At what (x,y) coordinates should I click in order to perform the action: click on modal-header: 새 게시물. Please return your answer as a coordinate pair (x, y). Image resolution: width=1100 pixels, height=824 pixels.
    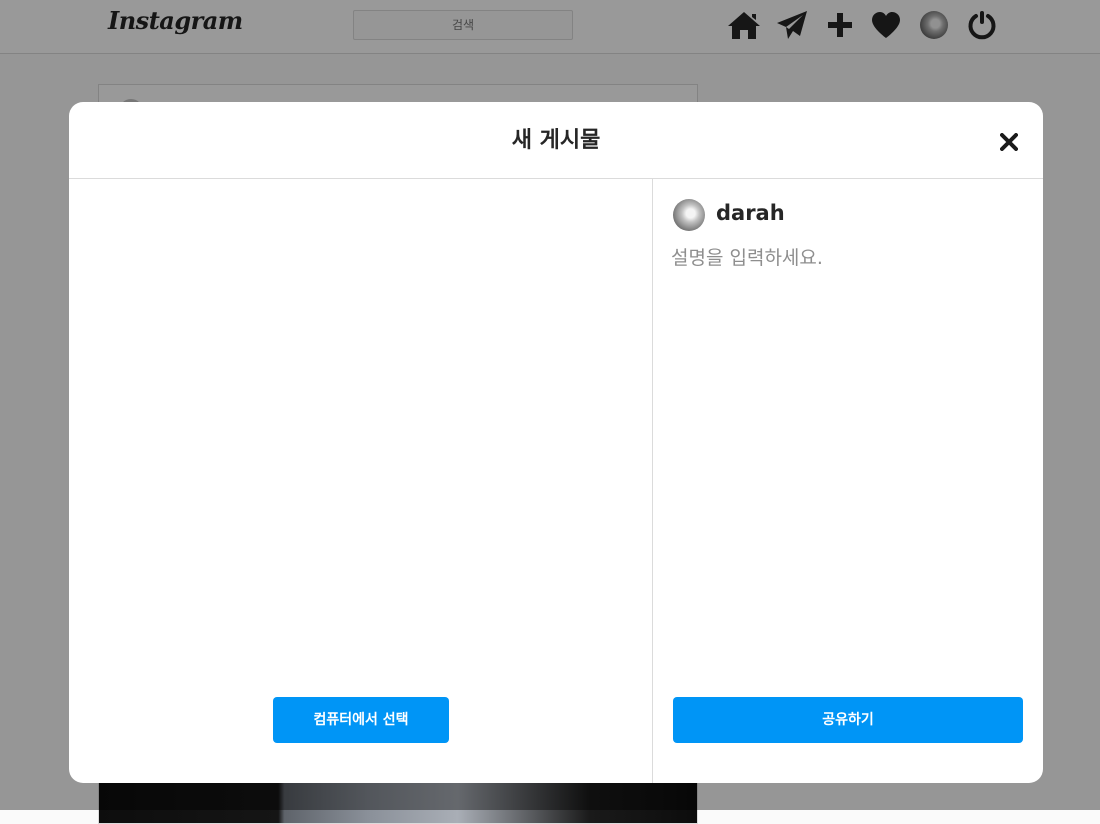
    Looking at the image, I should click on (556, 140).